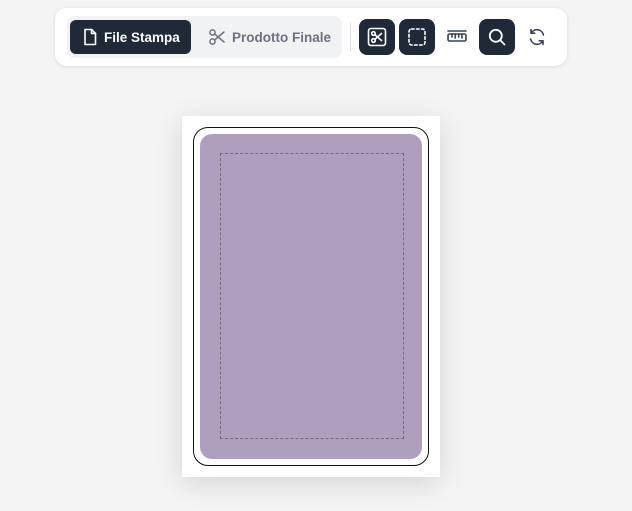 The image size is (632, 511). What do you see at coordinates (350, 37) in the screenshot?
I see `toolbar-divider` at bounding box center [350, 37].